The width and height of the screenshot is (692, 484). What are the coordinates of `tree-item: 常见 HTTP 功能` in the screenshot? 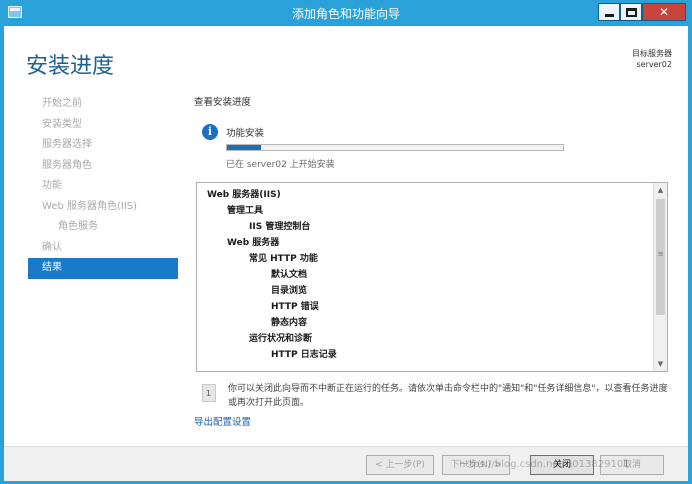 It's located at (283, 259).